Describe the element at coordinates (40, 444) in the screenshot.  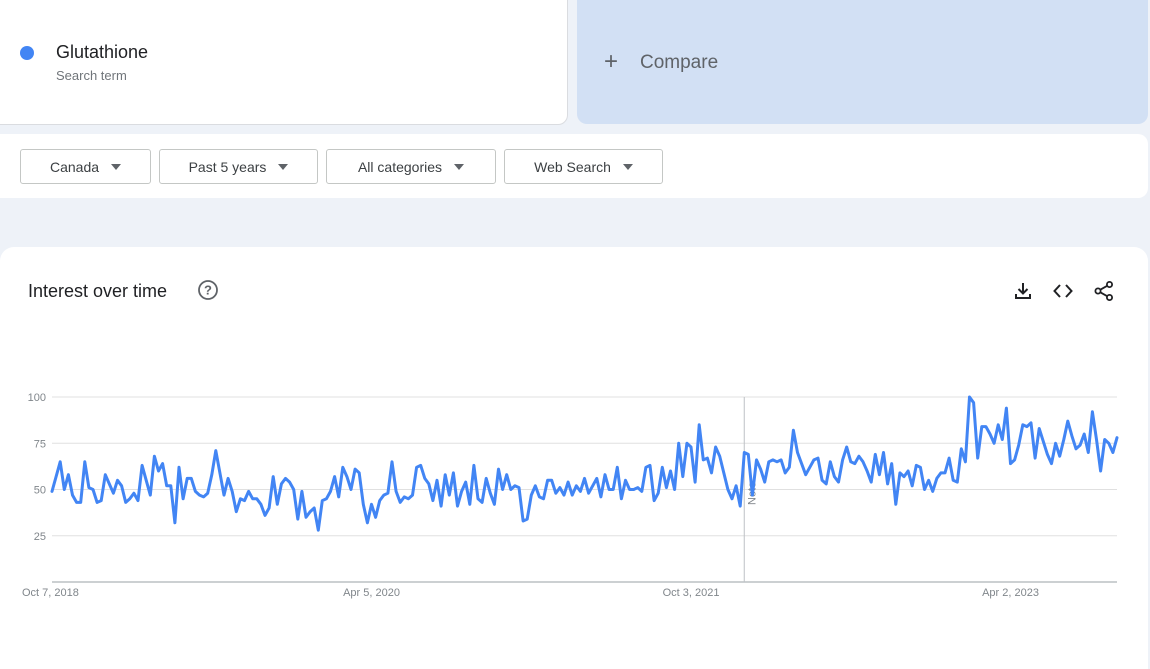
I see `y-tick-label: 75` at that location.